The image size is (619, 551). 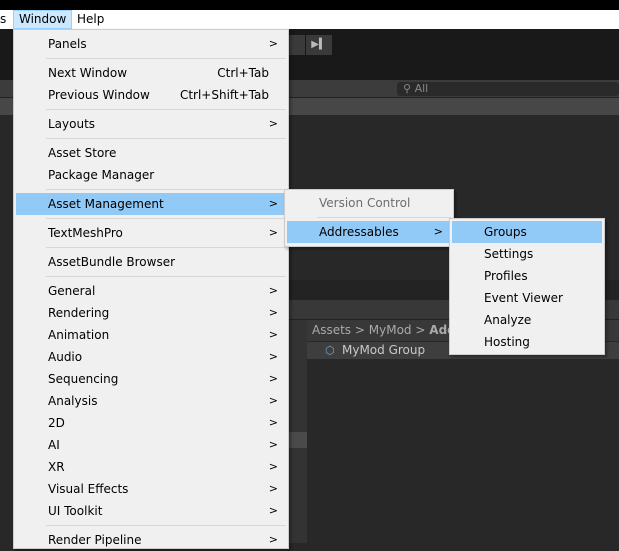 I want to click on crumb-assets: Assets, so click(x=331, y=330).